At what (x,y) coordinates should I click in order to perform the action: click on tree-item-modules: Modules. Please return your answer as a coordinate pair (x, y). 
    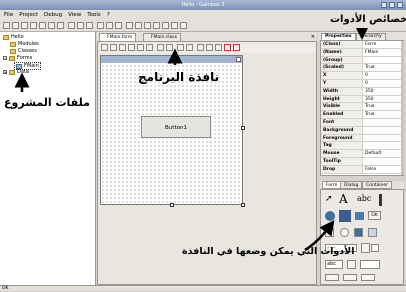
    Looking at the image, I should click on (24, 44).